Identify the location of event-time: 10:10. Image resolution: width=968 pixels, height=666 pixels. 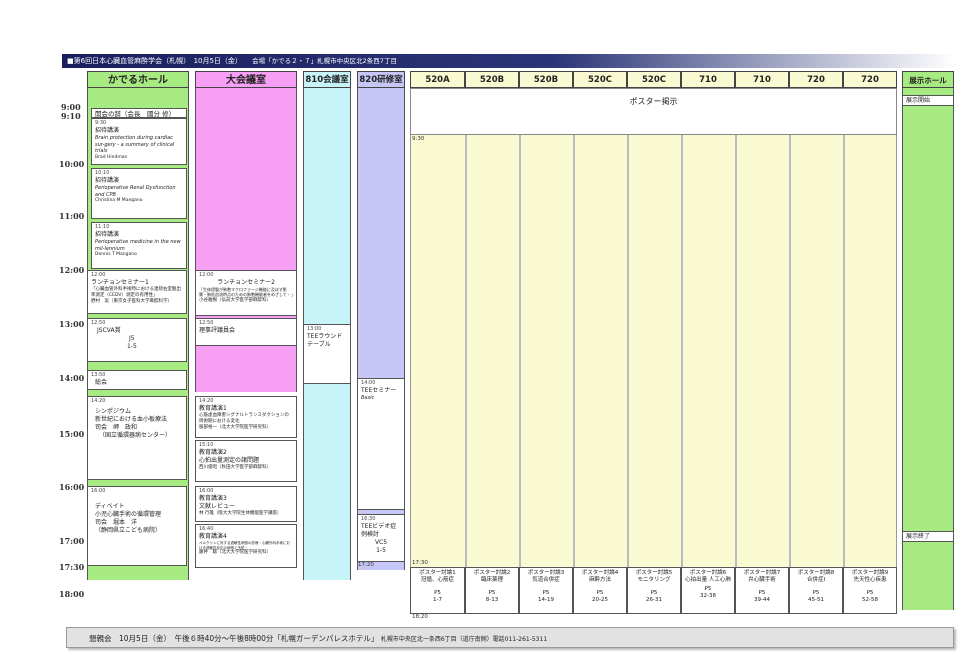
(102, 173).